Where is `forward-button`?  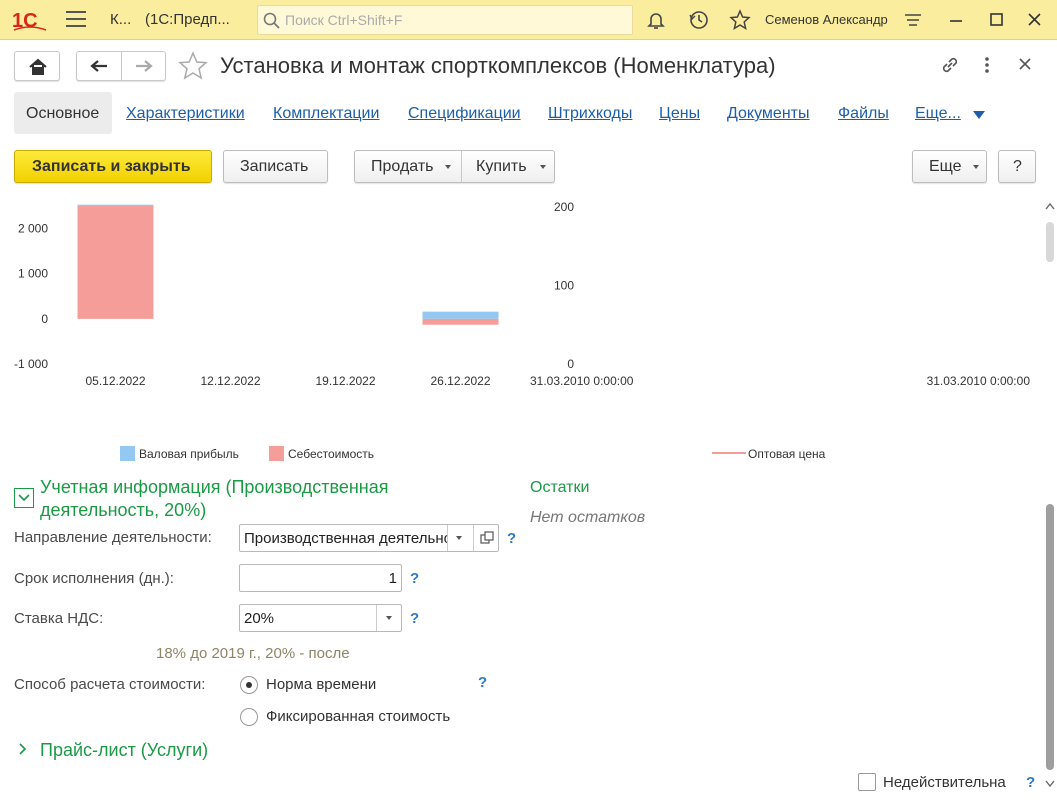 forward-button is located at coordinates (144, 66).